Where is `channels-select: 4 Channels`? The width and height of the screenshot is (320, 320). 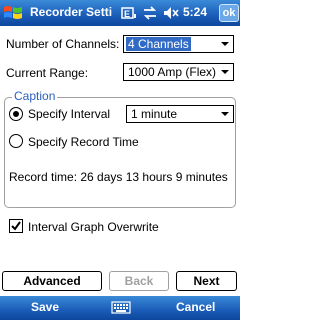
channels-select: 4 Channels is located at coordinates (178, 44).